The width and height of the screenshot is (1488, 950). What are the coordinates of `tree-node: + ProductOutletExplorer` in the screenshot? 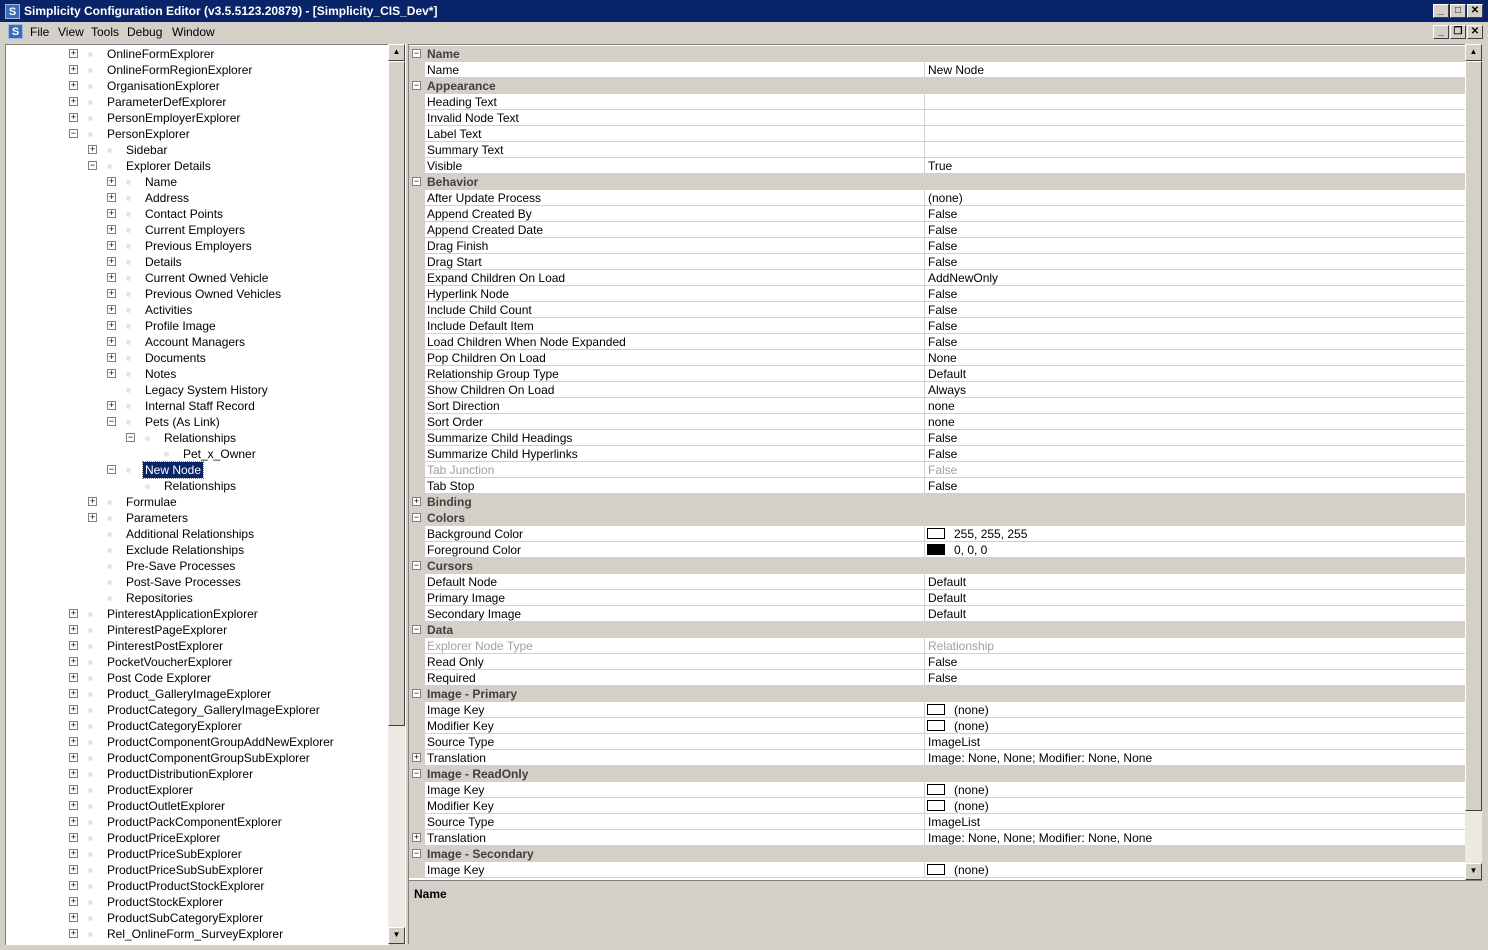 It's located at (197, 806).